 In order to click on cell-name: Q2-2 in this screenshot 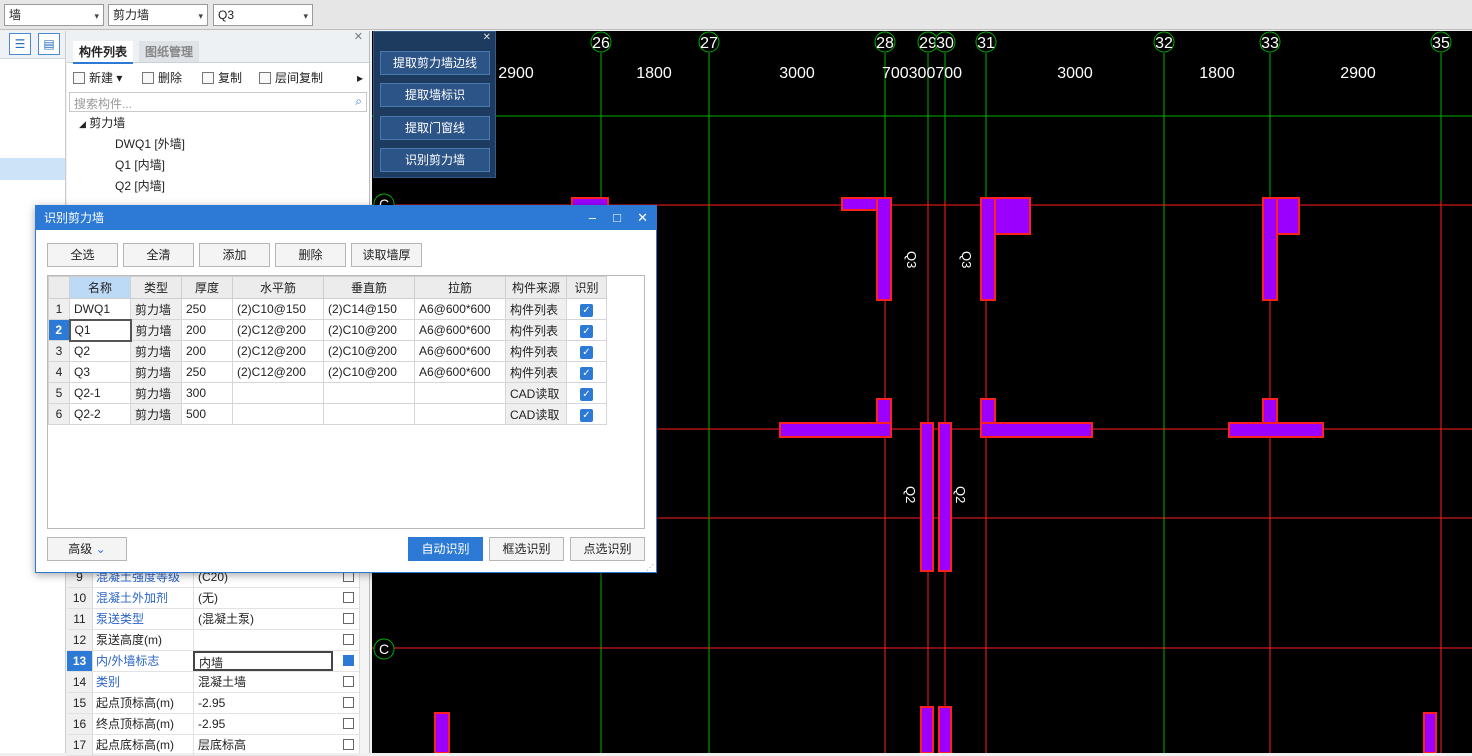, I will do `click(100, 414)`.